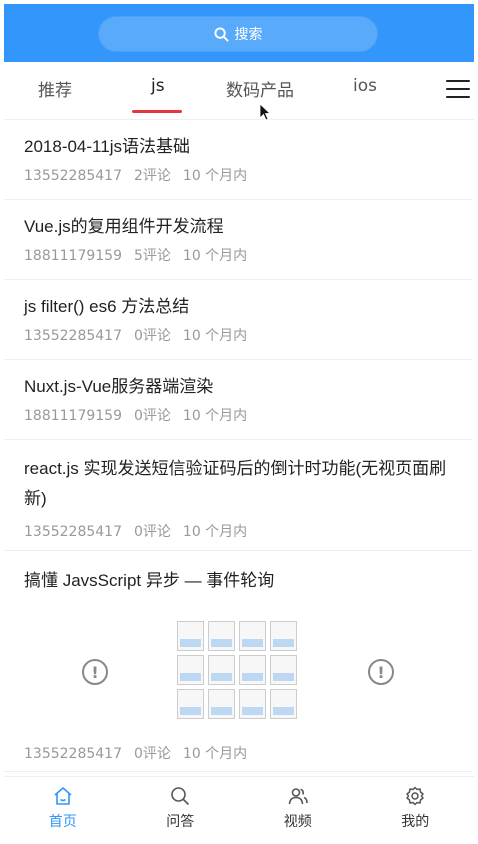 The width and height of the screenshot is (478, 844). Describe the element at coordinates (181, 807) in the screenshot. I see `nav-qa: 问答` at that location.